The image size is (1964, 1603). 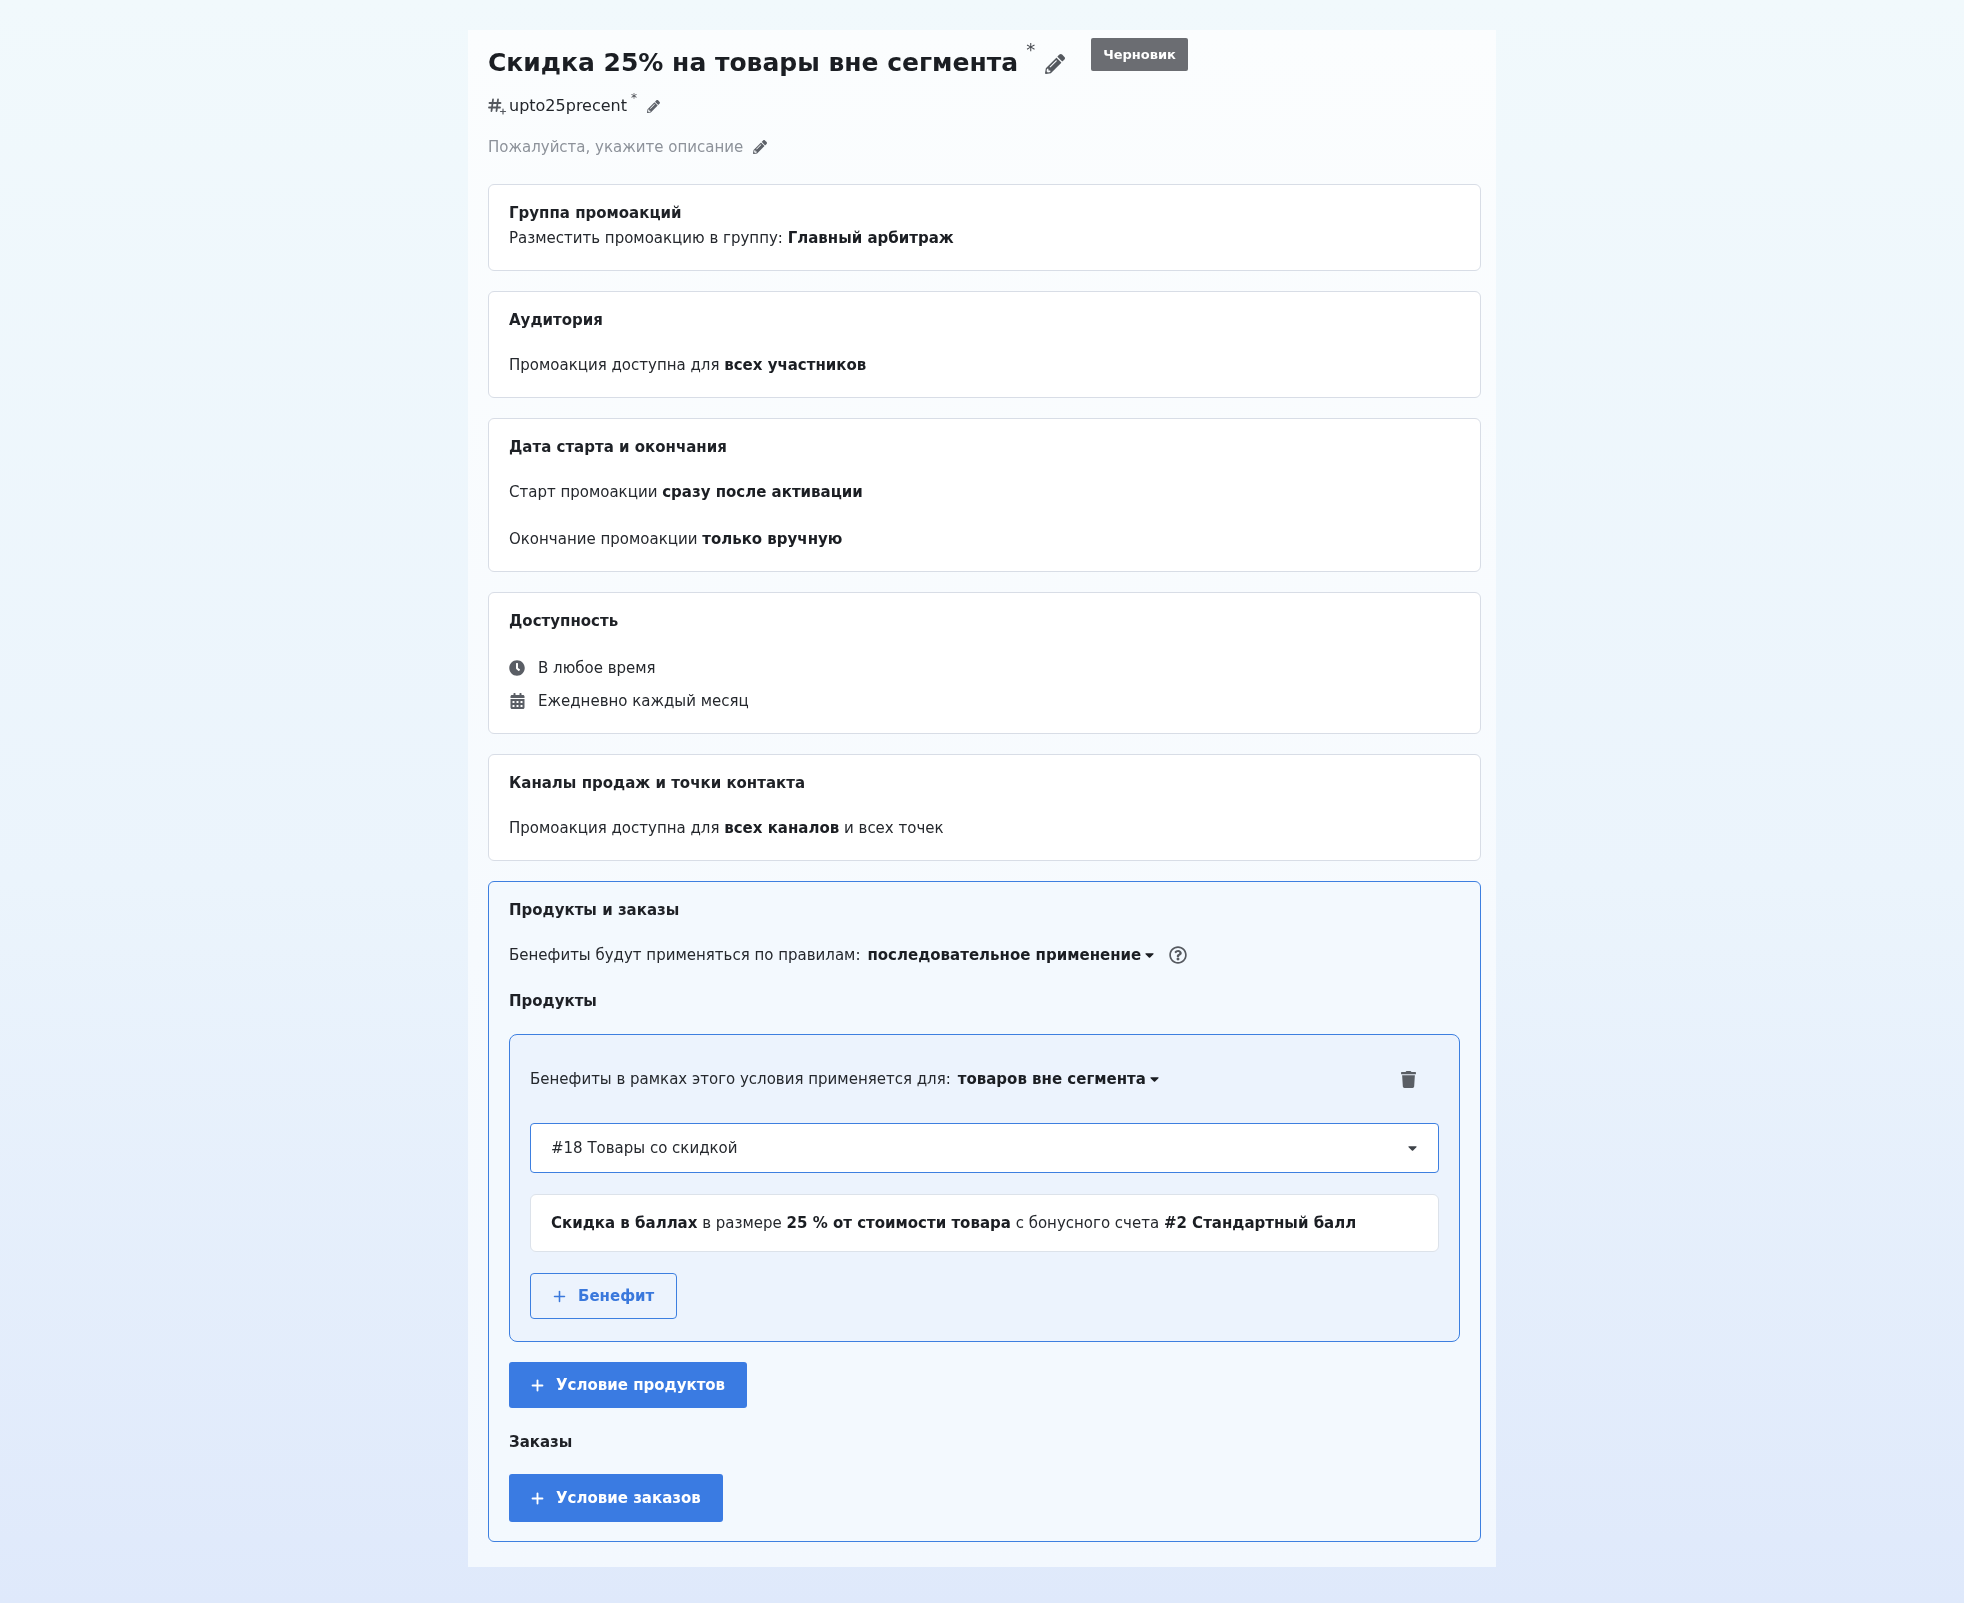 What do you see at coordinates (628, 1385) in the screenshot?
I see `add-product-condition-button: Условие продуктов` at bounding box center [628, 1385].